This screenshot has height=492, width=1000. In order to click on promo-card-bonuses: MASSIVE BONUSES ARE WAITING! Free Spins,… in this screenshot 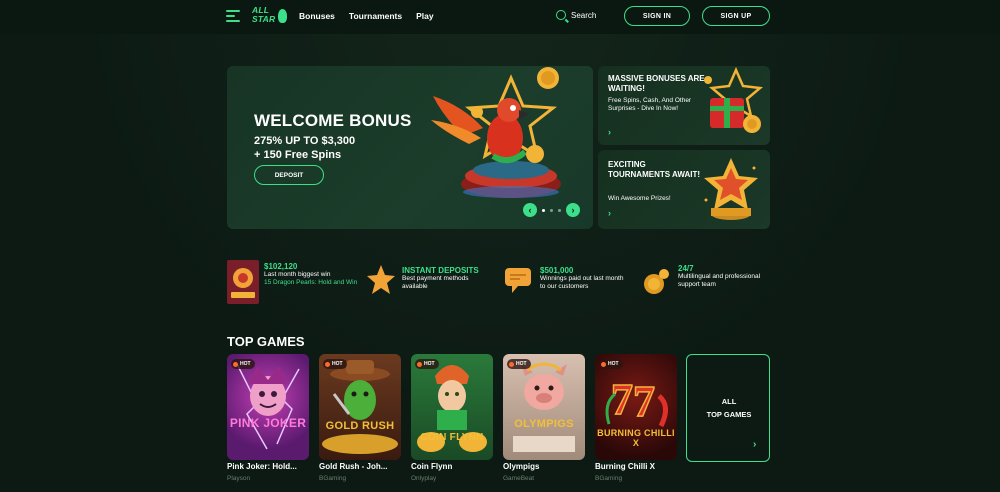, I will do `click(684, 105)`.